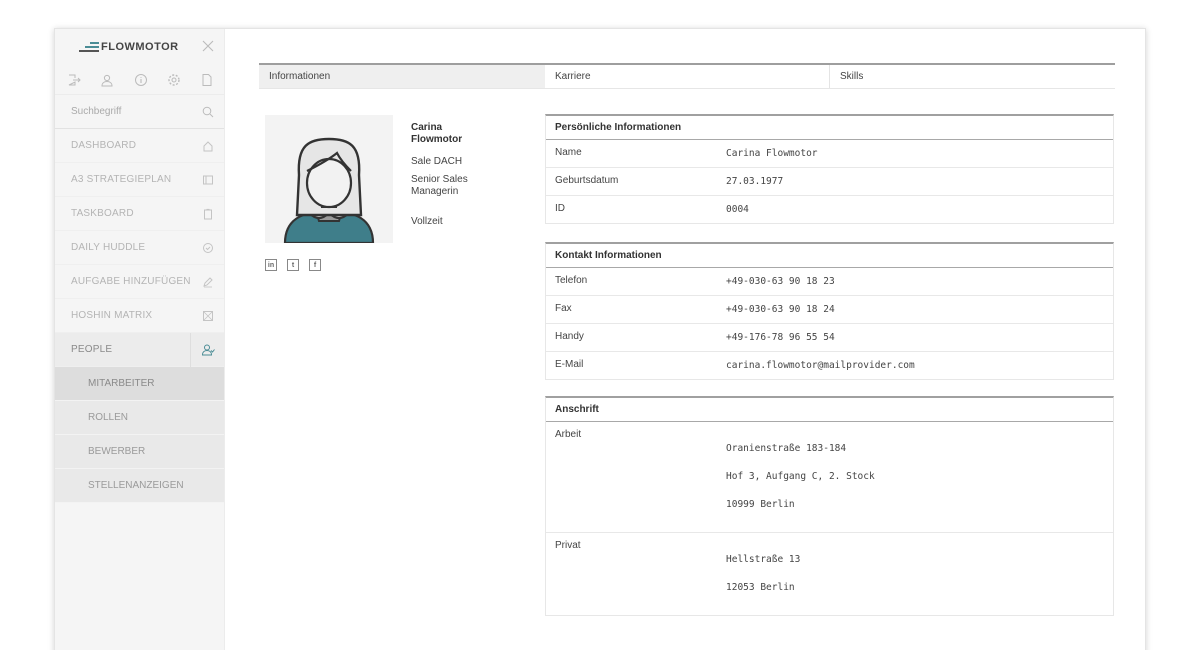 The width and height of the screenshot is (1200, 650). I want to click on people-icon-wrap, so click(207, 349).